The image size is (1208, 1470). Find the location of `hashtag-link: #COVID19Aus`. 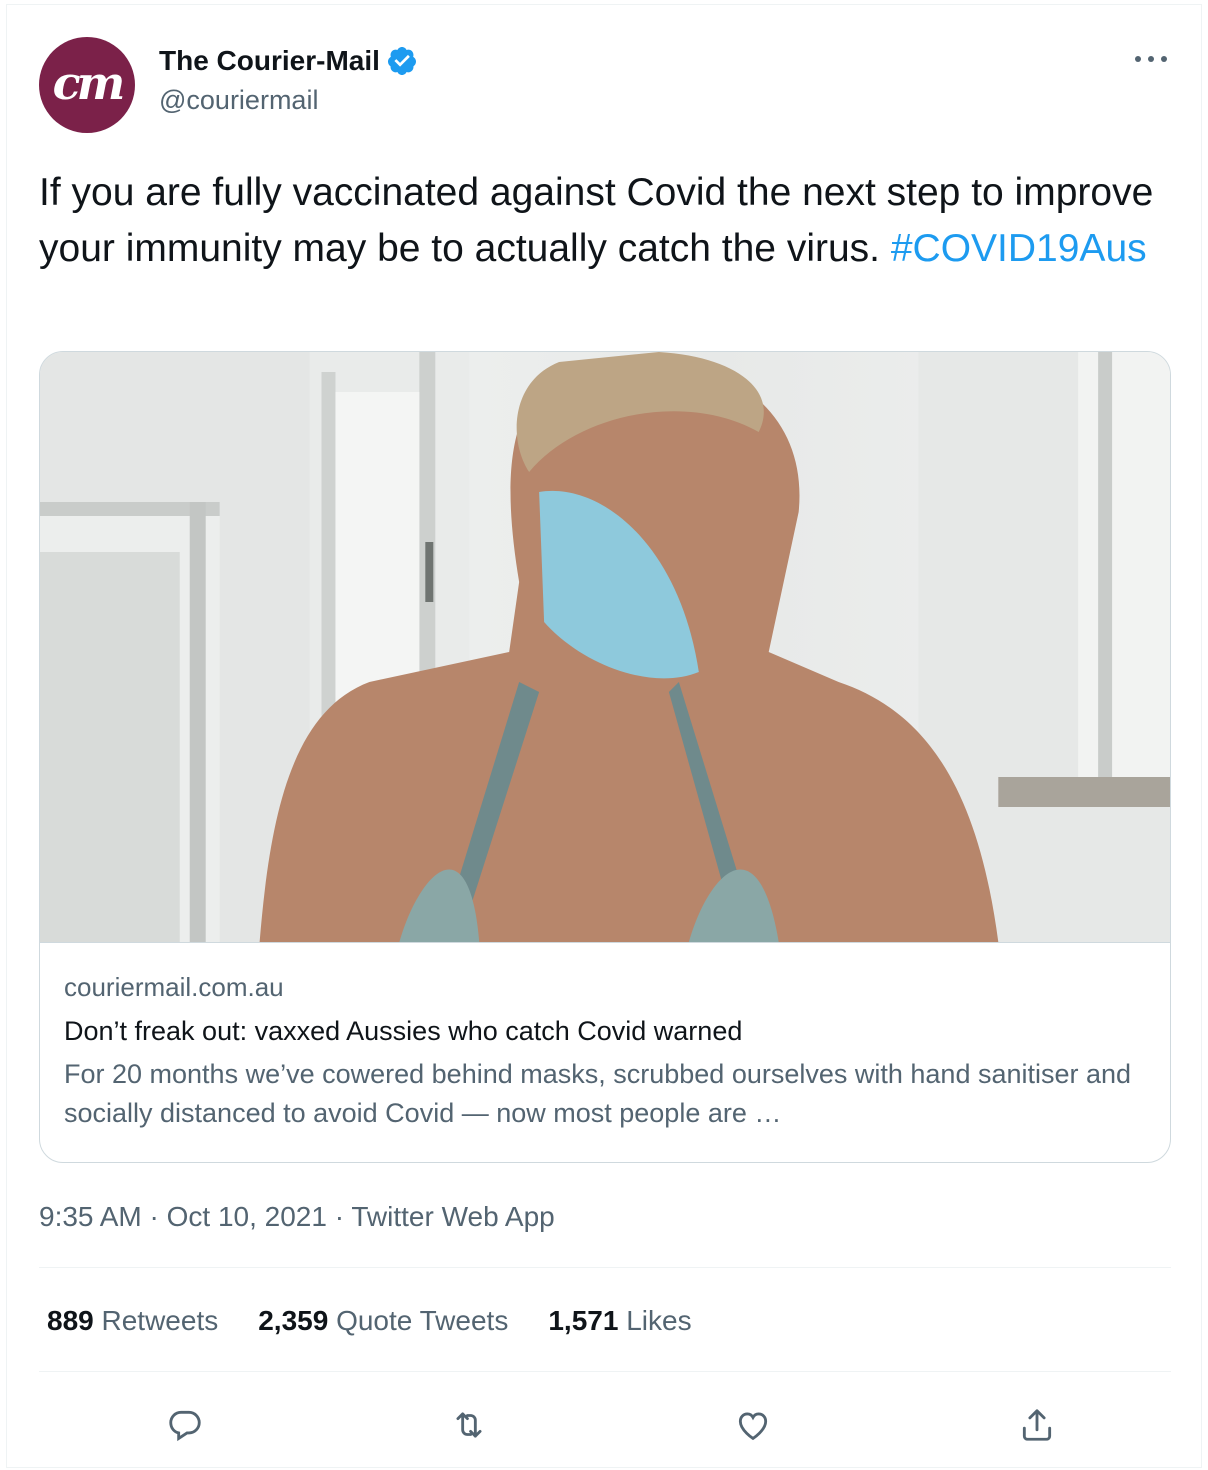

hashtag-link: #COVID19Aus is located at coordinates (1019, 248).